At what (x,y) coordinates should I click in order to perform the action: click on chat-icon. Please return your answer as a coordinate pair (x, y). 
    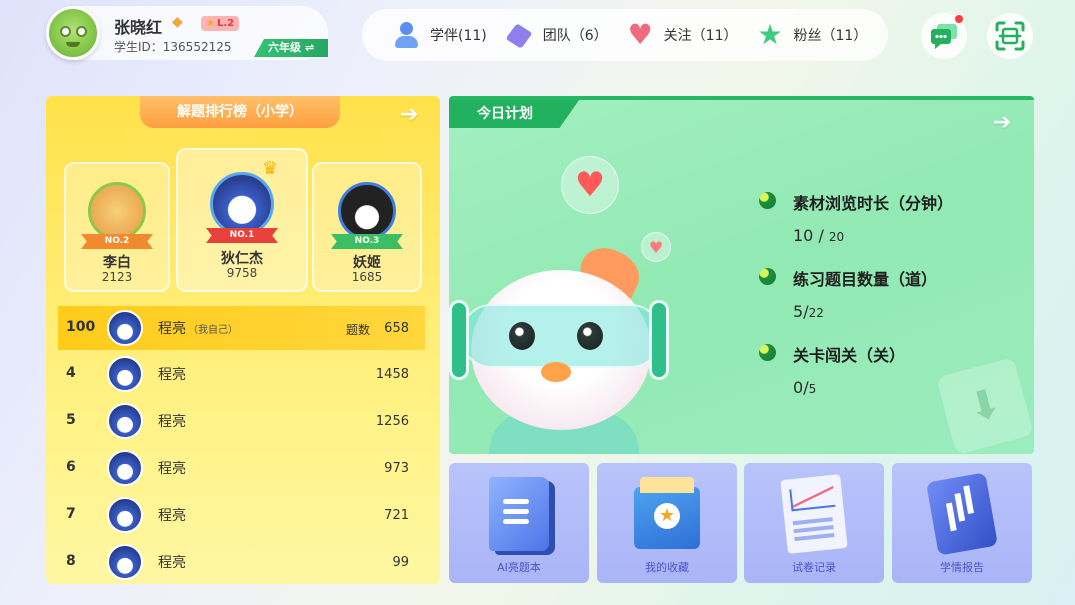
    Looking at the image, I should click on (944, 36).